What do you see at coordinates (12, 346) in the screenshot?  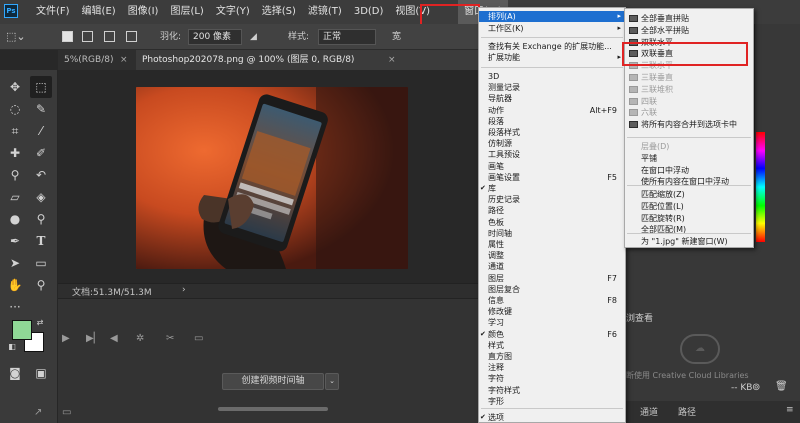 I see `default-colors-icon: ◧` at bounding box center [12, 346].